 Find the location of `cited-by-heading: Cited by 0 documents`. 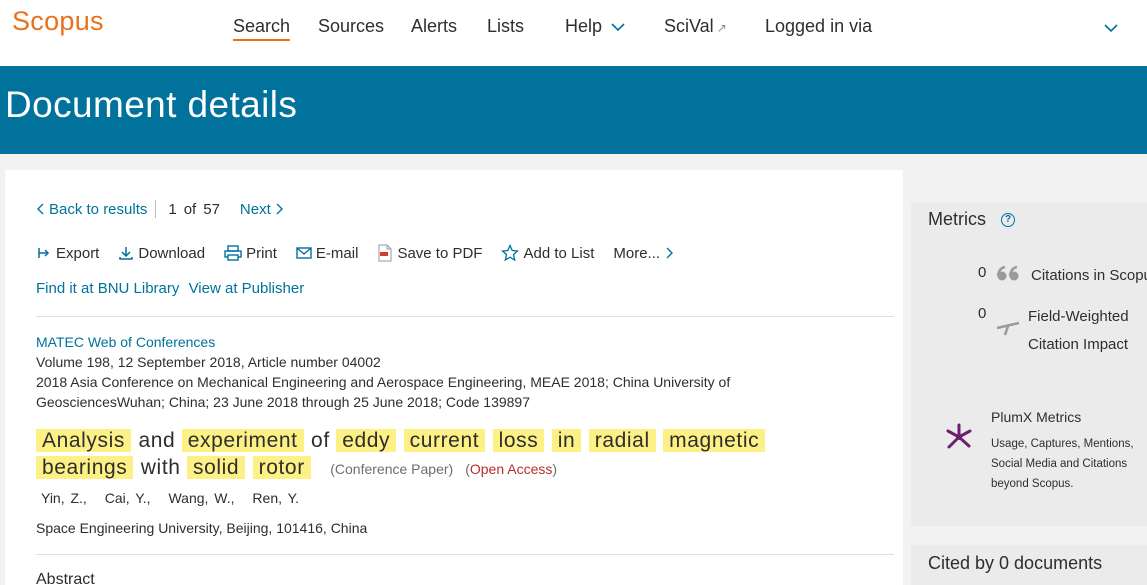

cited-by-heading: Cited by 0 documents is located at coordinates (1015, 563).